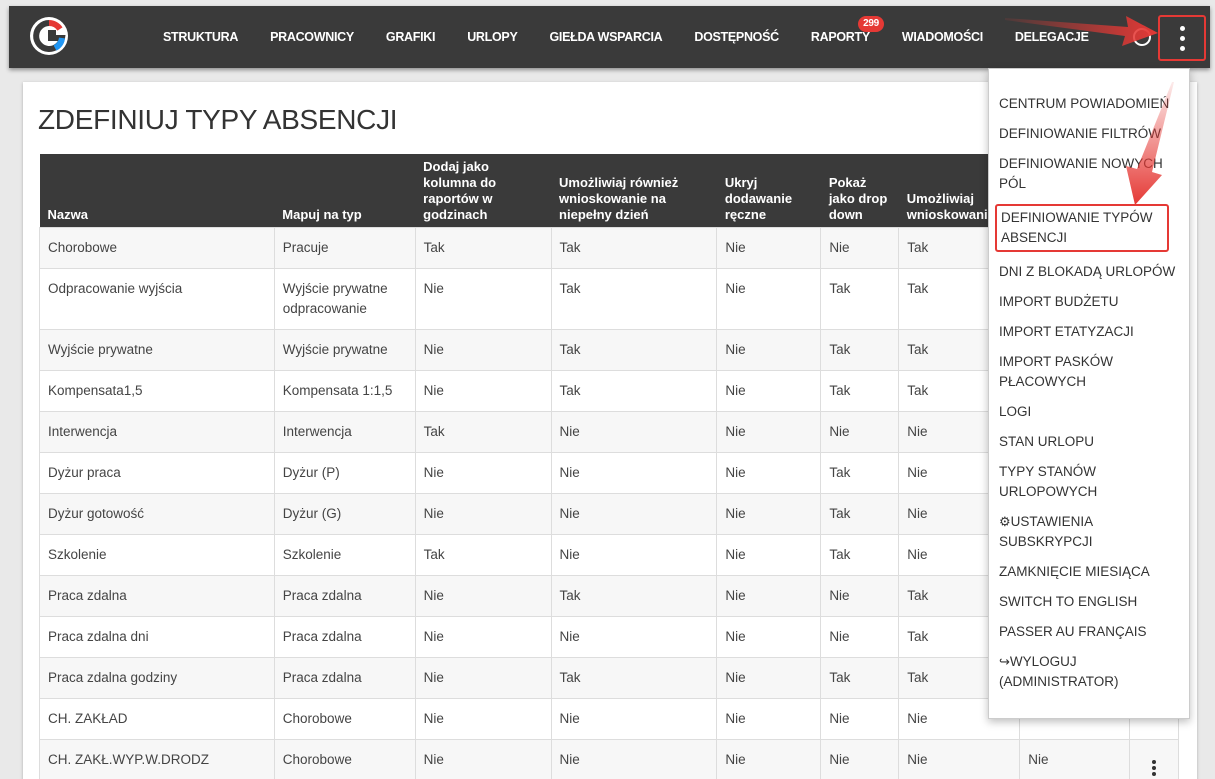 The width and height of the screenshot is (1215, 779). Describe the element at coordinates (157, 514) in the screenshot. I see `table-cell: Dyżur gotowość` at that location.